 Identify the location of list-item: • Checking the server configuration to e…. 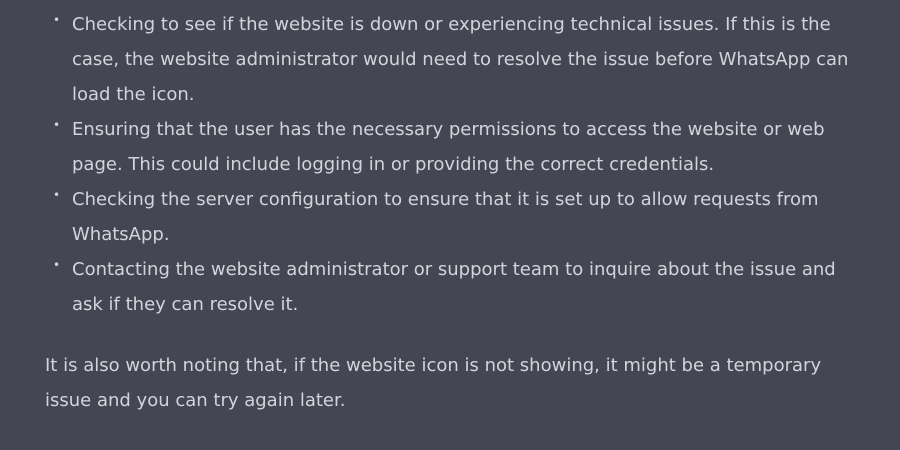
(452, 217).